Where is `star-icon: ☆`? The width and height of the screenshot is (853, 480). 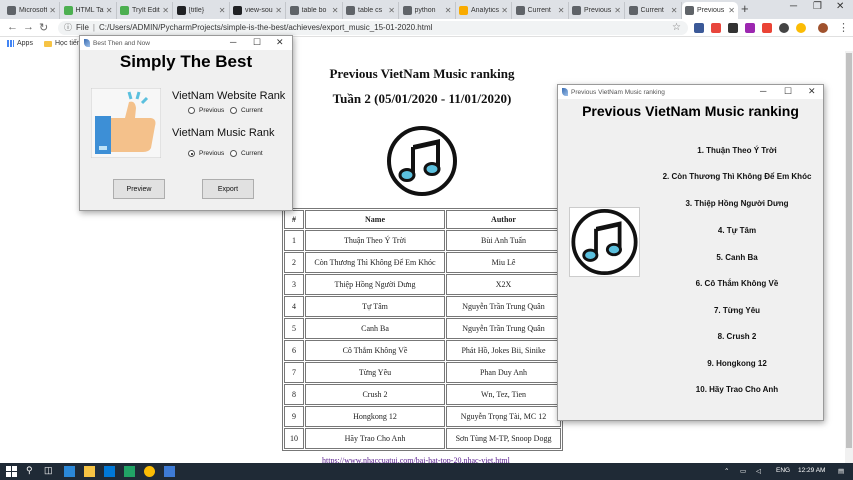 star-icon: ☆ is located at coordinates (676, 27).